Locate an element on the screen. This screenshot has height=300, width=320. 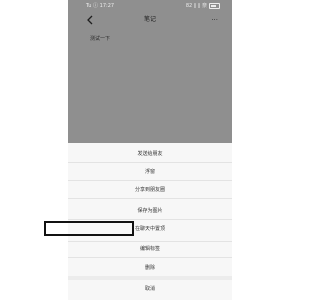
menu-item-delete: 删除 is located at coordinates (150, 268).